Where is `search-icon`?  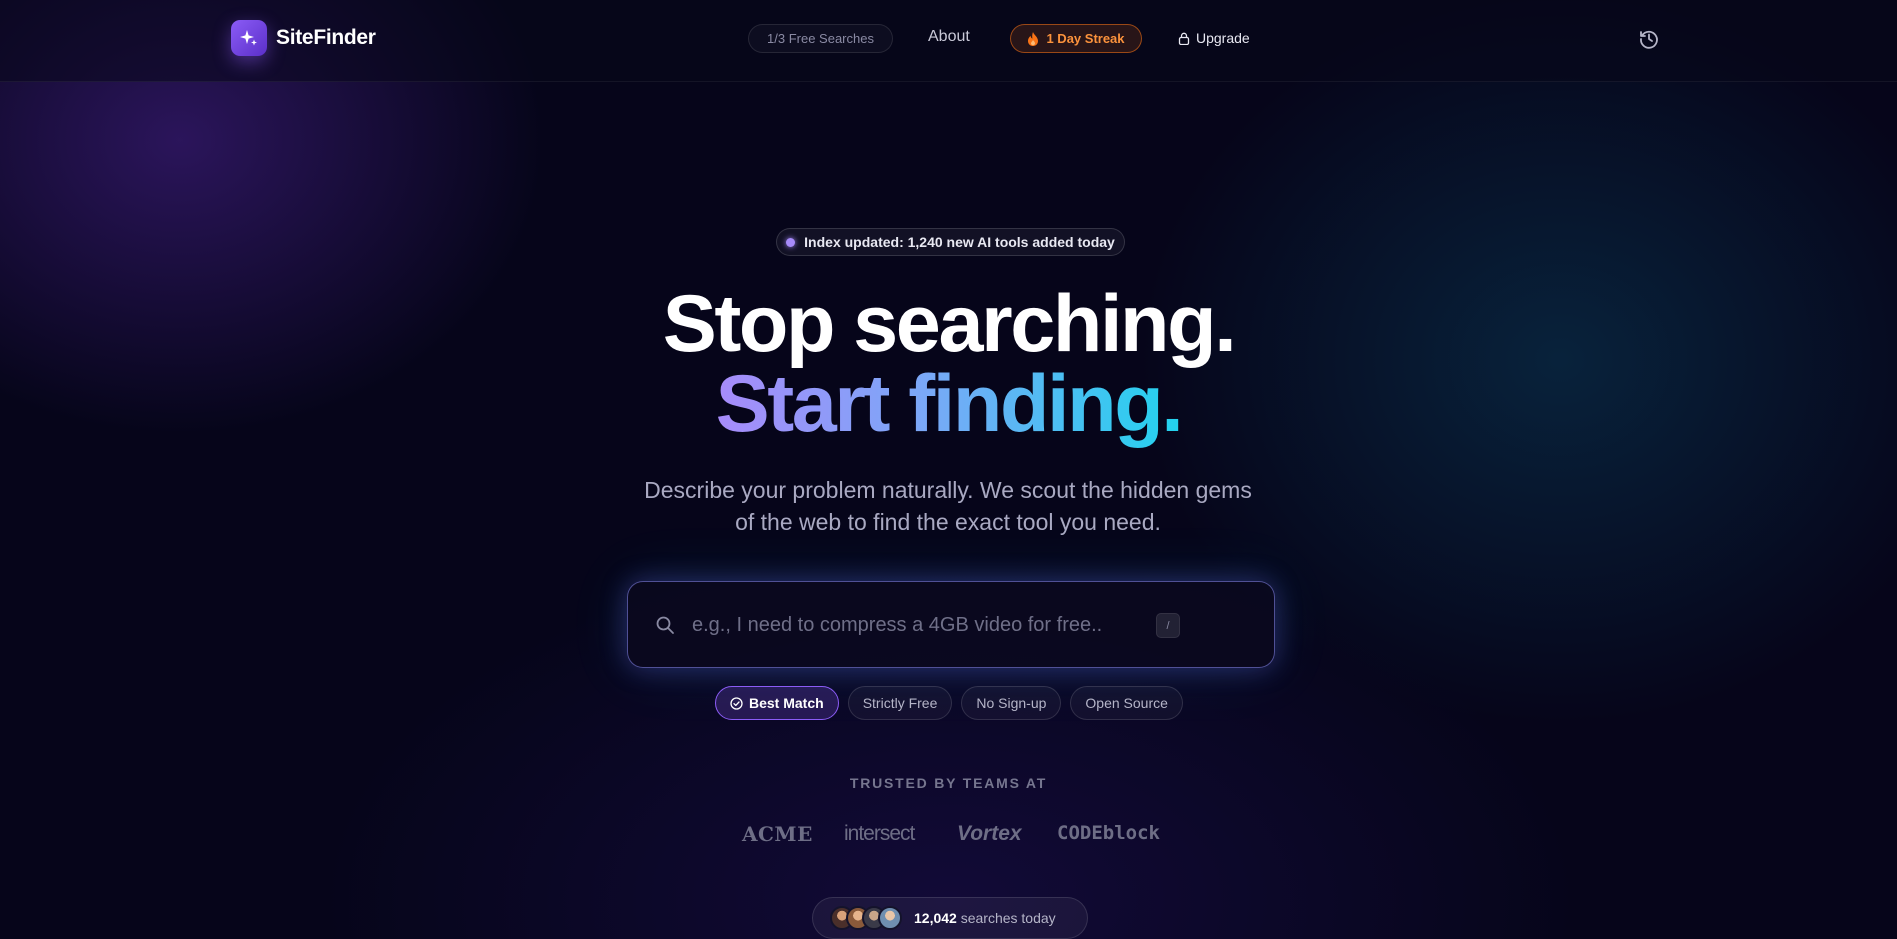 search-icon is located at coordinates (665, 625).